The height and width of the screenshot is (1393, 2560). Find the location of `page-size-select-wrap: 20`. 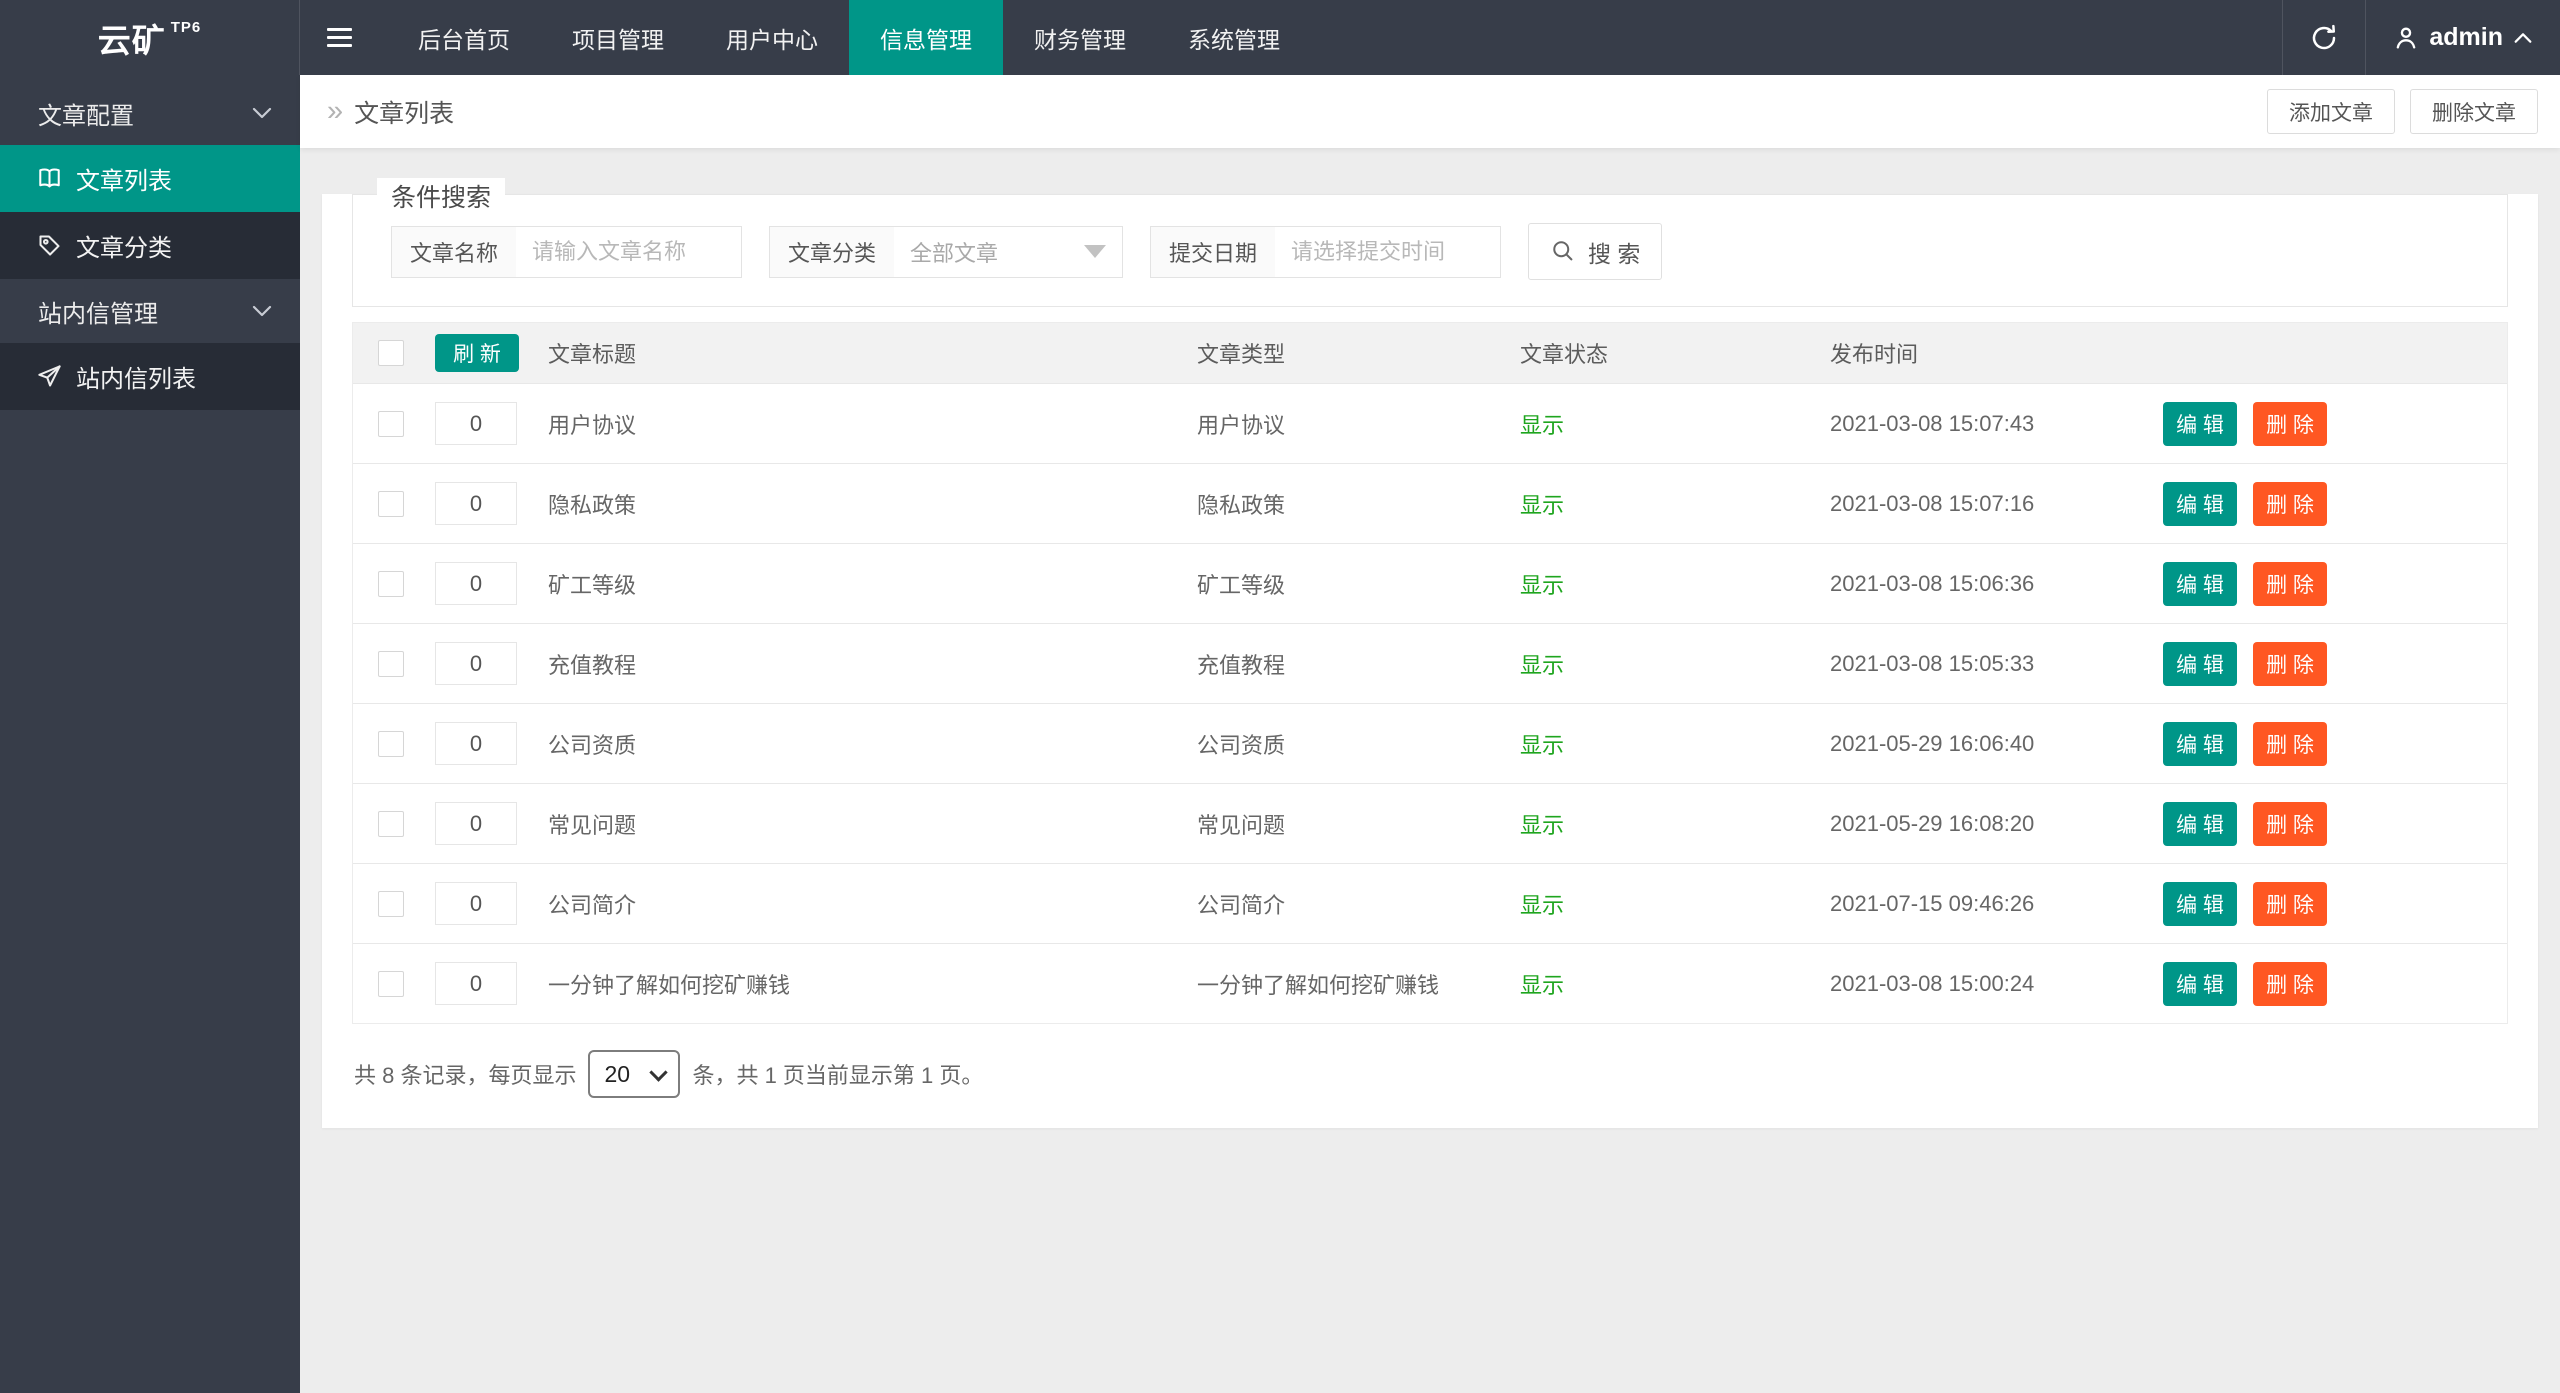

page-size-select-wrap: 20 is located at coordinates (634, 1074).